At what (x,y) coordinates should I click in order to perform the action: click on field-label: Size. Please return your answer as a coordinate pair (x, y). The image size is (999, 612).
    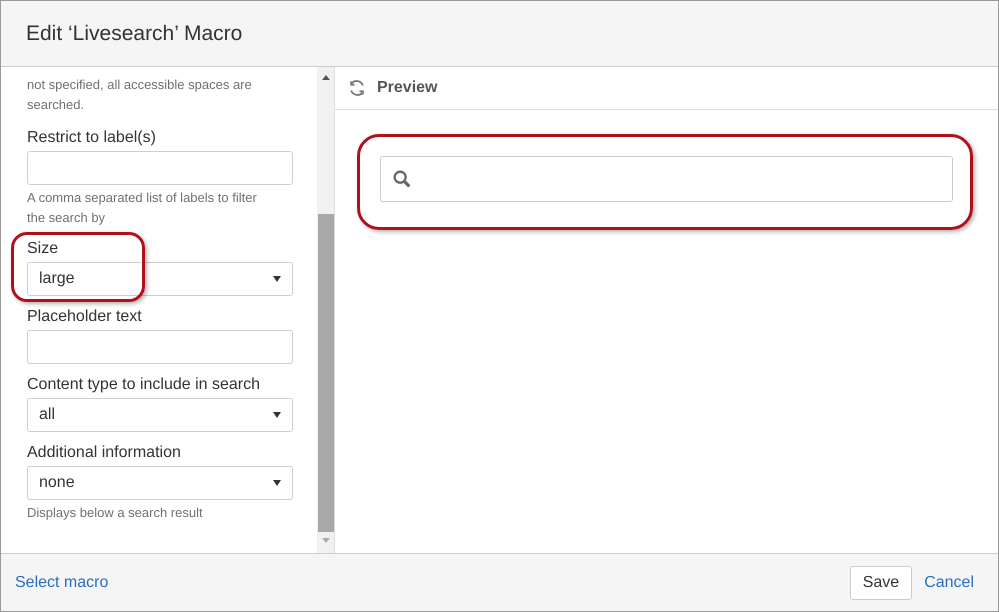
    Looking at the image, I should click on (43, 249).